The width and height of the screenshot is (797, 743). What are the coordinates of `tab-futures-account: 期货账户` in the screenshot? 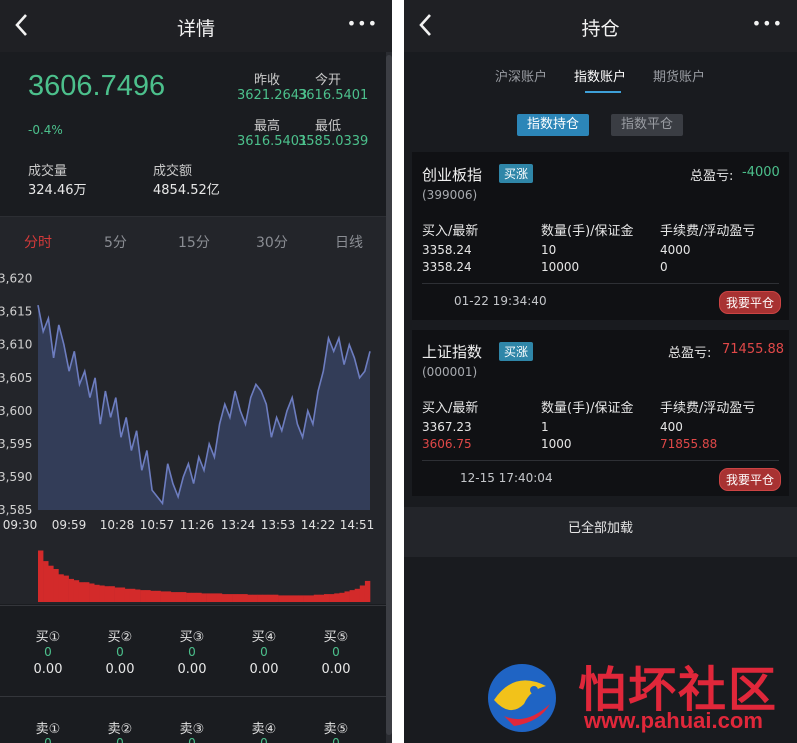 It's located at (679, 75).